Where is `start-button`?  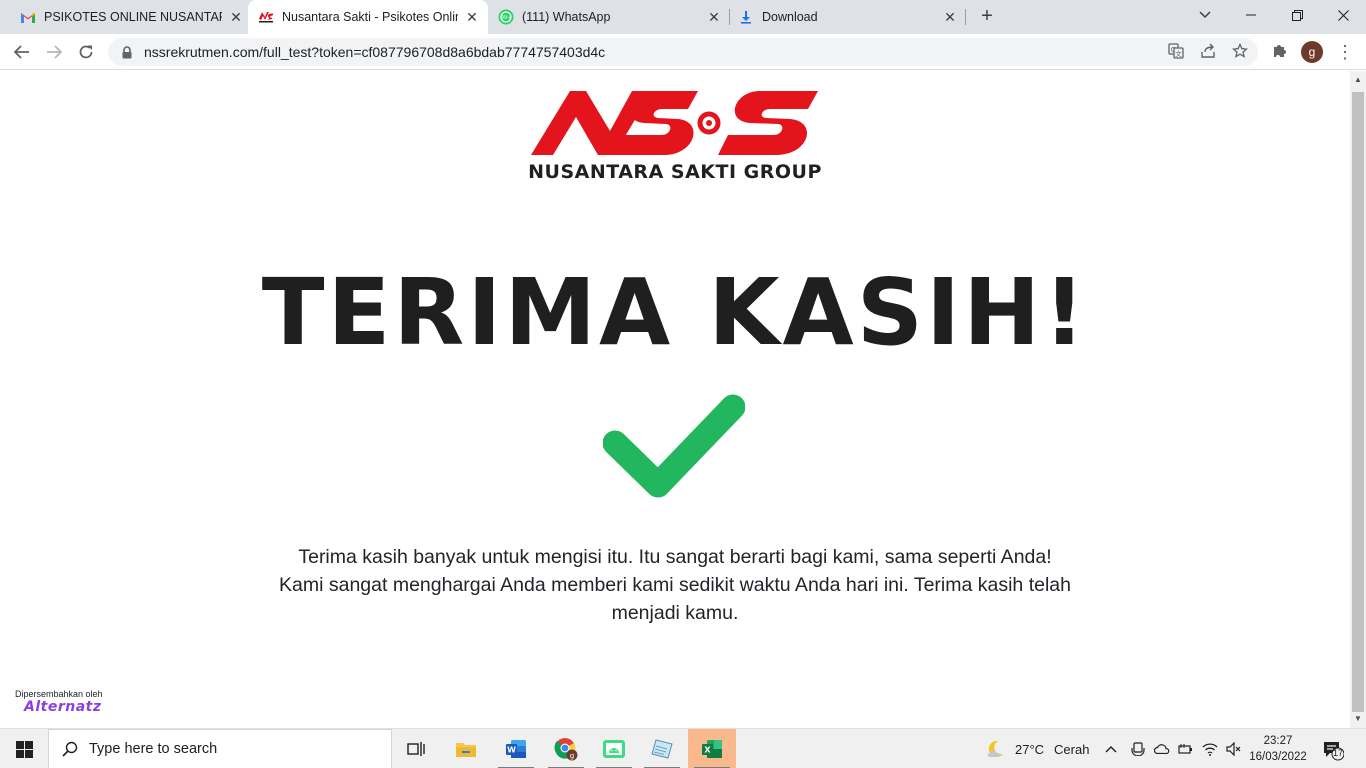 start-button is located at coordinates (24, 748).